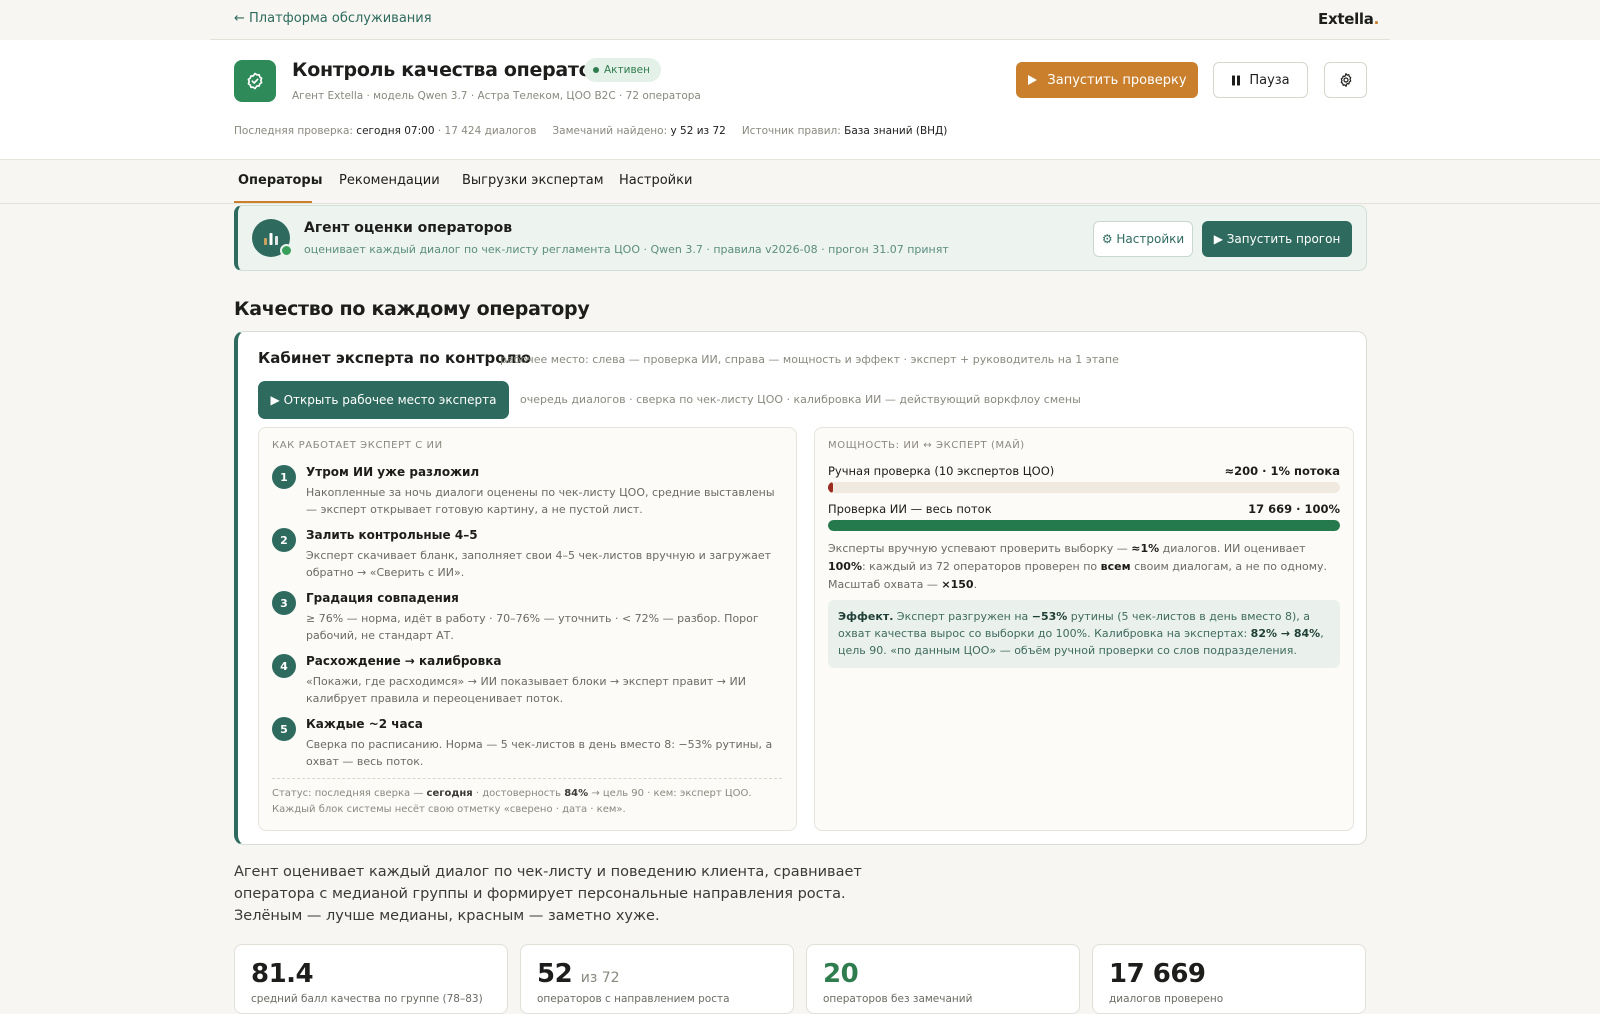  I want to click on kpi-card: 52 из 72 операторов с направлением роста, so click(657, 979).